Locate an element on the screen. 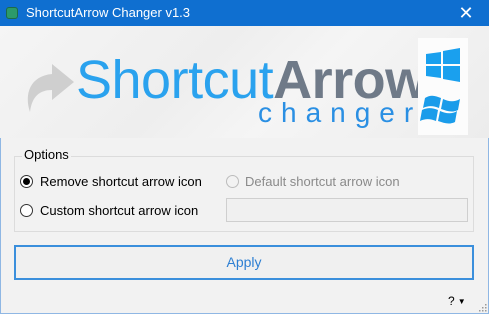 The height and width of the screenshot is (314, 489). help-dropdown: ? ▼ is located at coordinates (457, 301).